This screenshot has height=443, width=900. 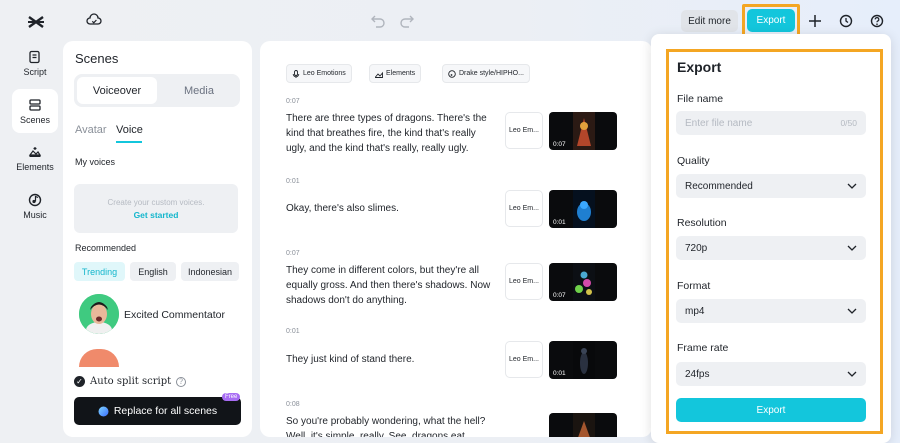 I want to click on format-value: mp4, so click(x=695, y=311).